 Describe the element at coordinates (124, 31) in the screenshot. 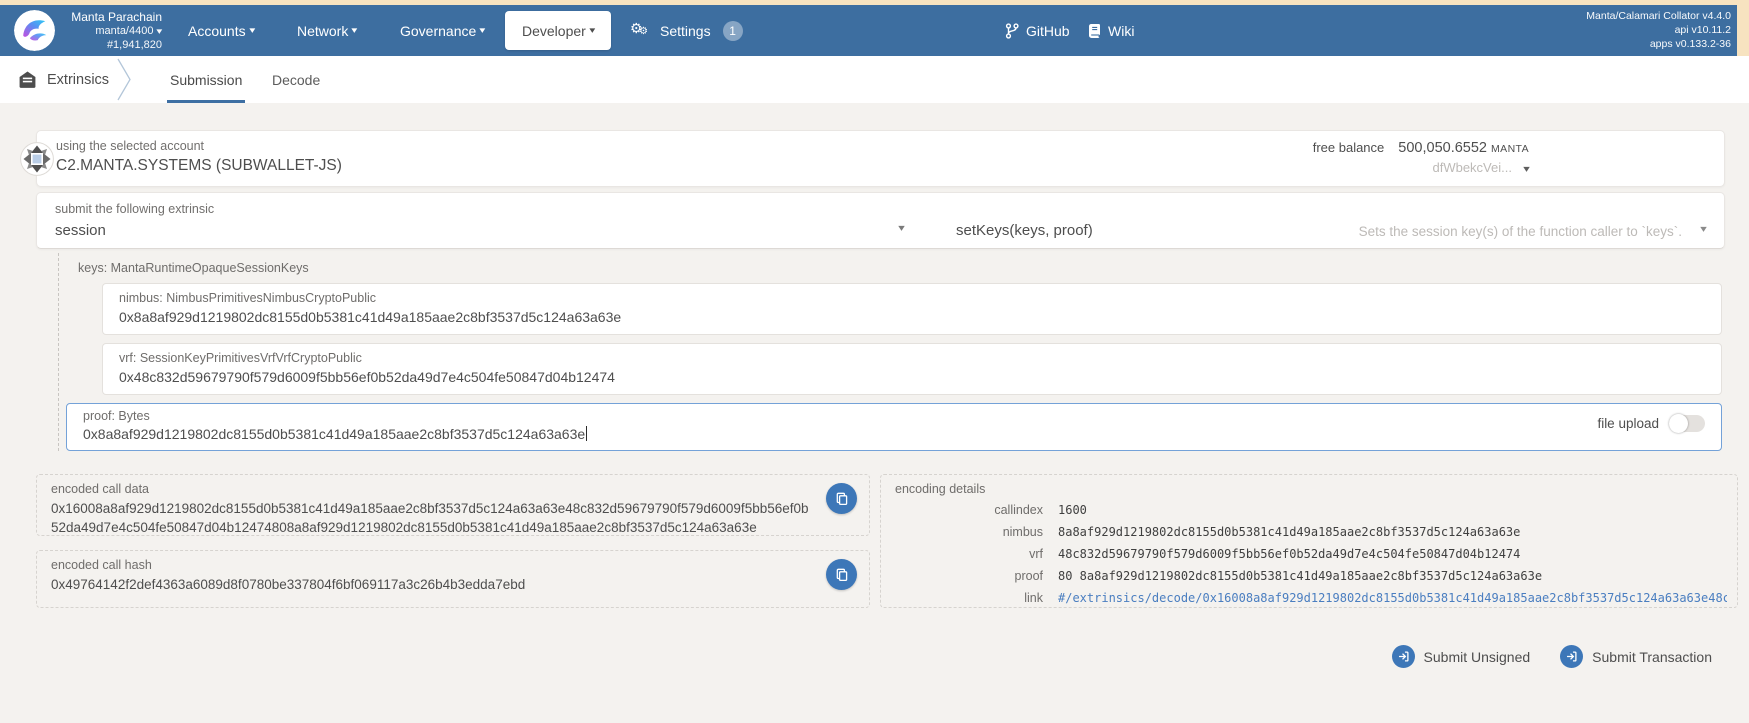

I see `chain-spec: manta/4400` at that location.